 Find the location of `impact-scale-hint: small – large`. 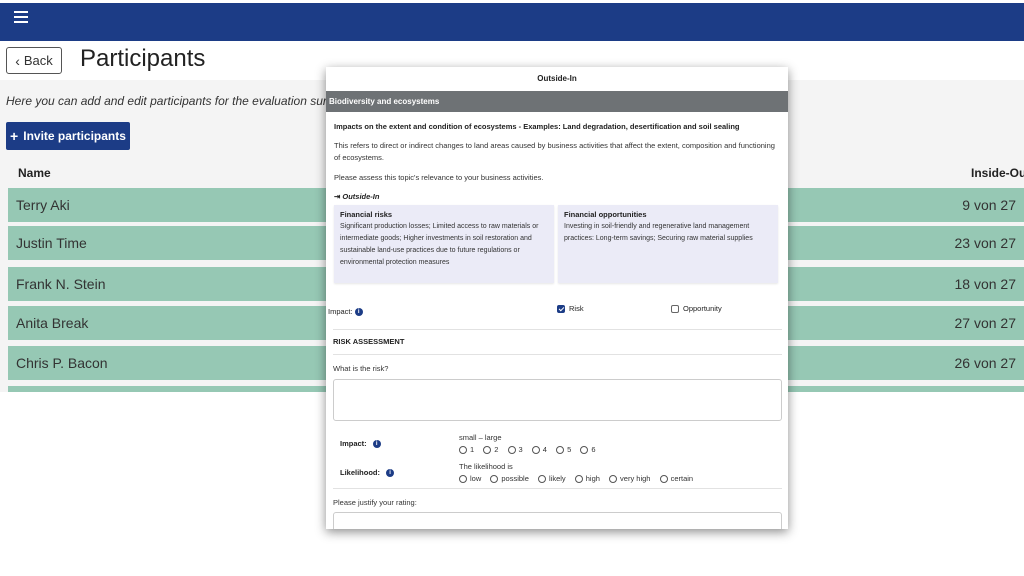

impact-scale-hint: small – large is located at coordinates (480, 437).